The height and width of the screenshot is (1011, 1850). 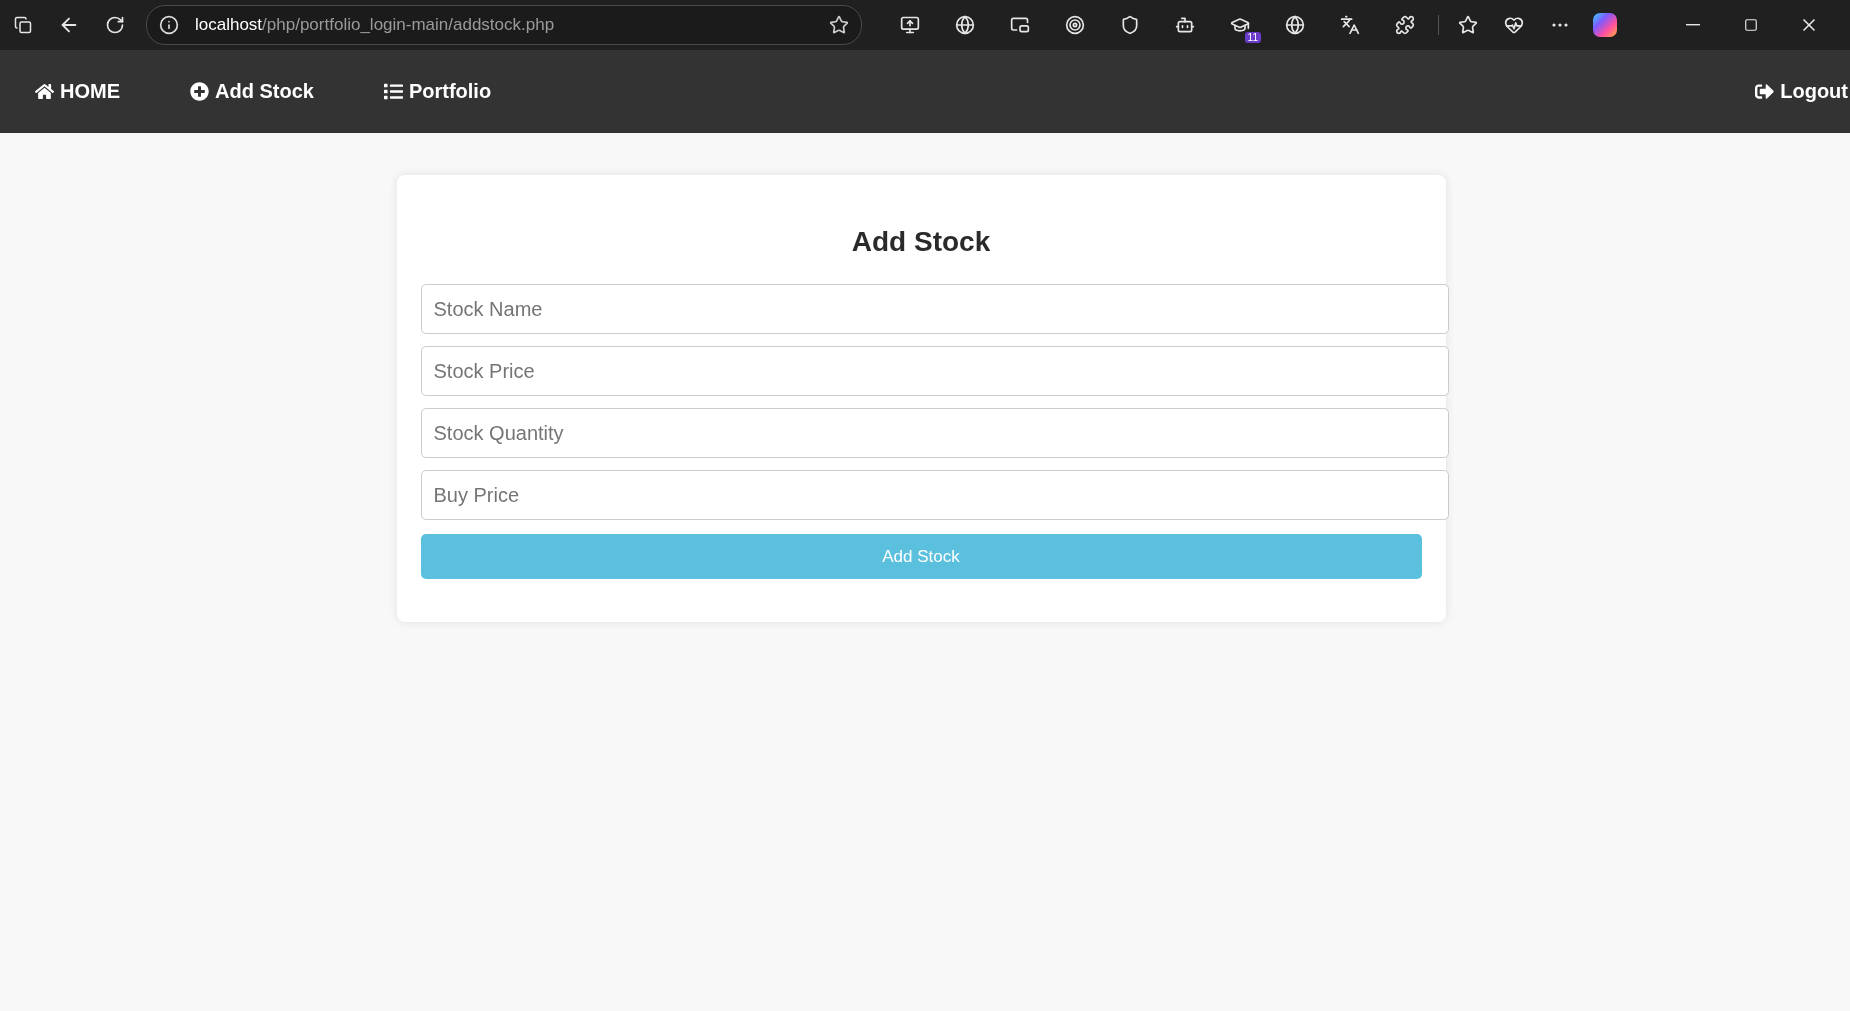 What do you see at coordinates (393, 91) in the screenshot?
I see `list-icon` at bounding box center [393, 91].